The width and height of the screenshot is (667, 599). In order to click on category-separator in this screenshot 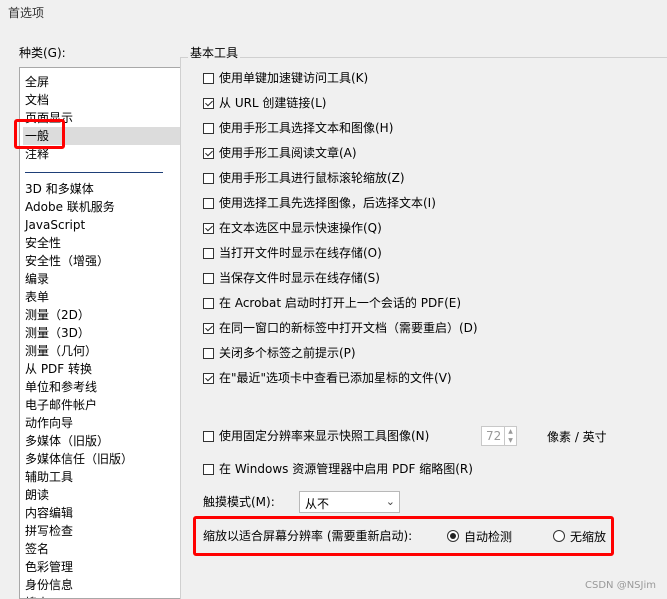, I will do `click(94, 172)`.